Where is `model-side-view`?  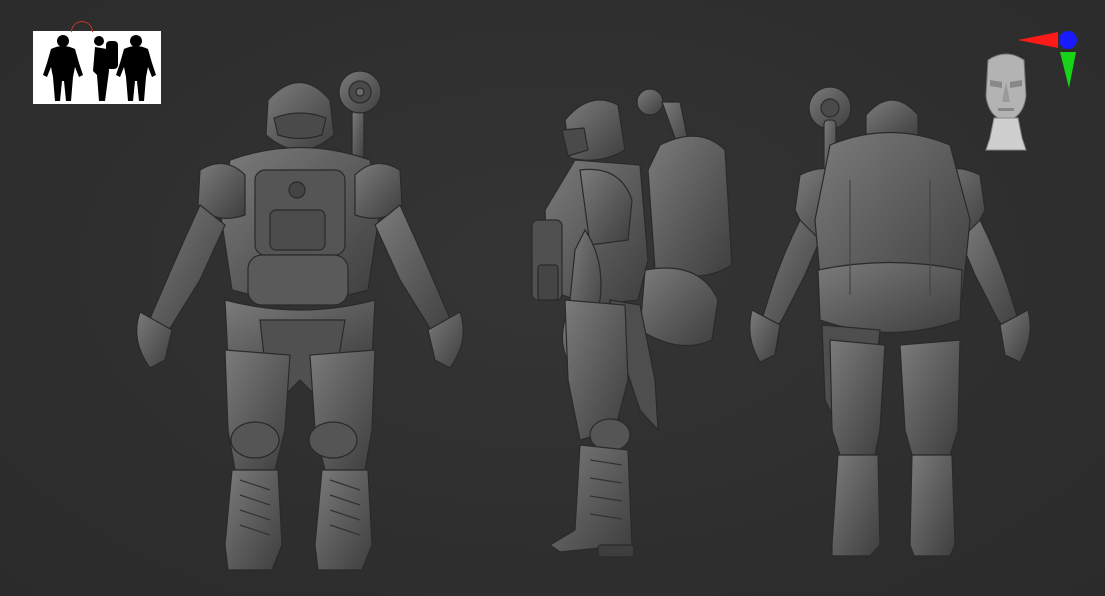 model-side-view is located at coordinates (632, 323).